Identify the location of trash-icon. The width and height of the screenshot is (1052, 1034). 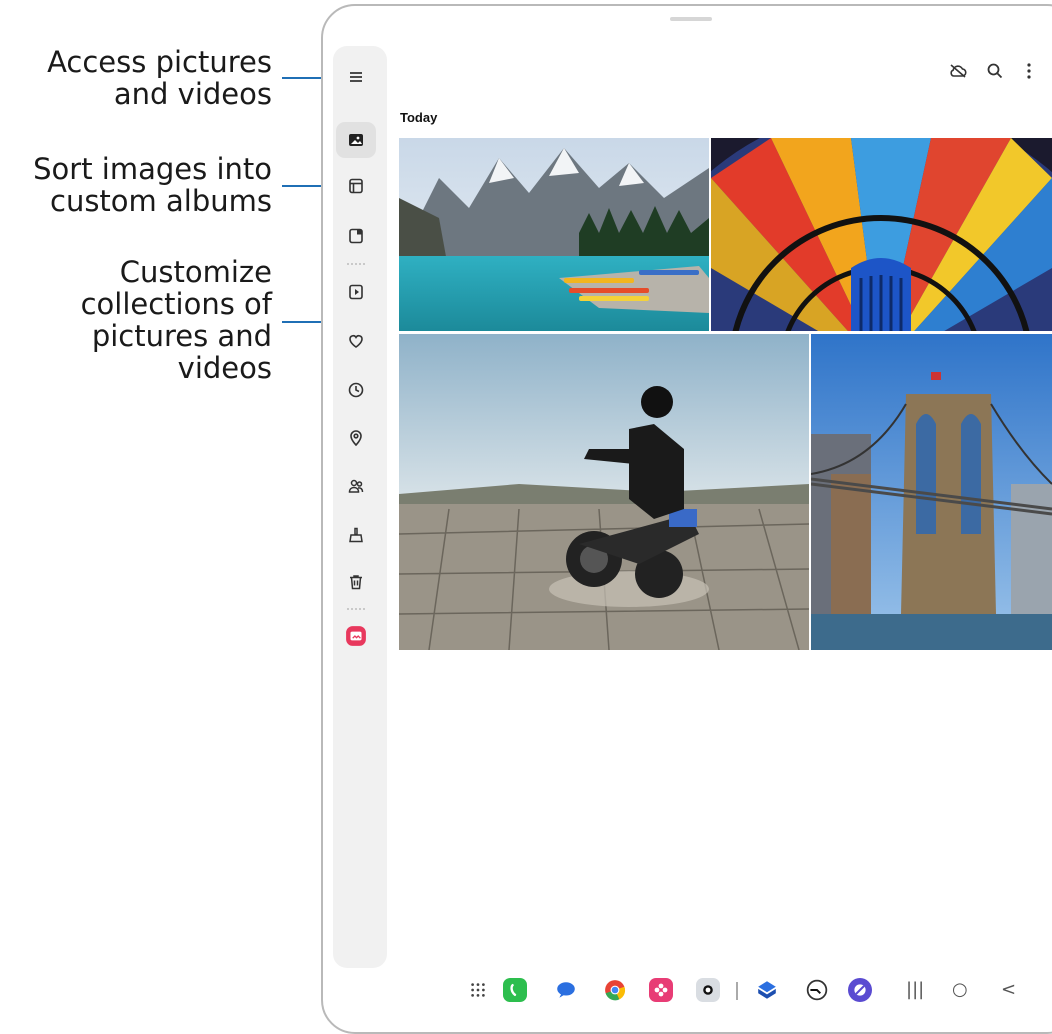
(356, 582).